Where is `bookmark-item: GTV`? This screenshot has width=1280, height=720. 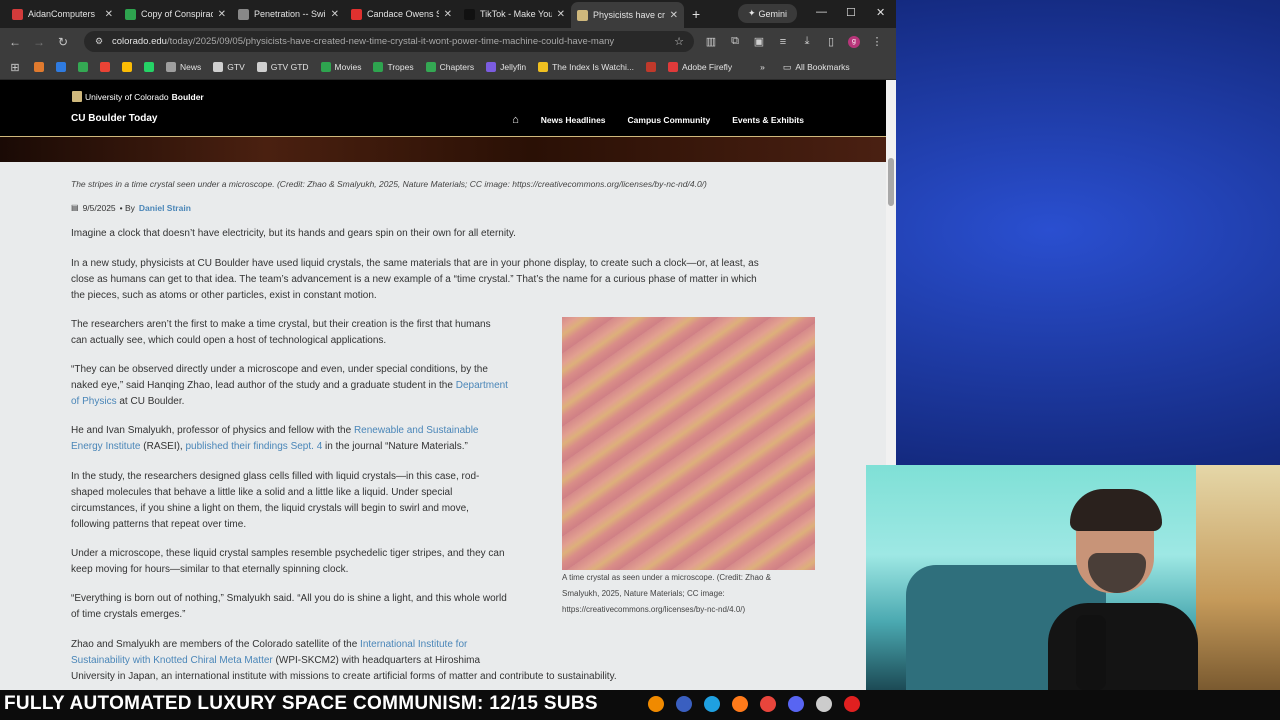
bookmark-item: GTV is located at coordinates (229, 67).